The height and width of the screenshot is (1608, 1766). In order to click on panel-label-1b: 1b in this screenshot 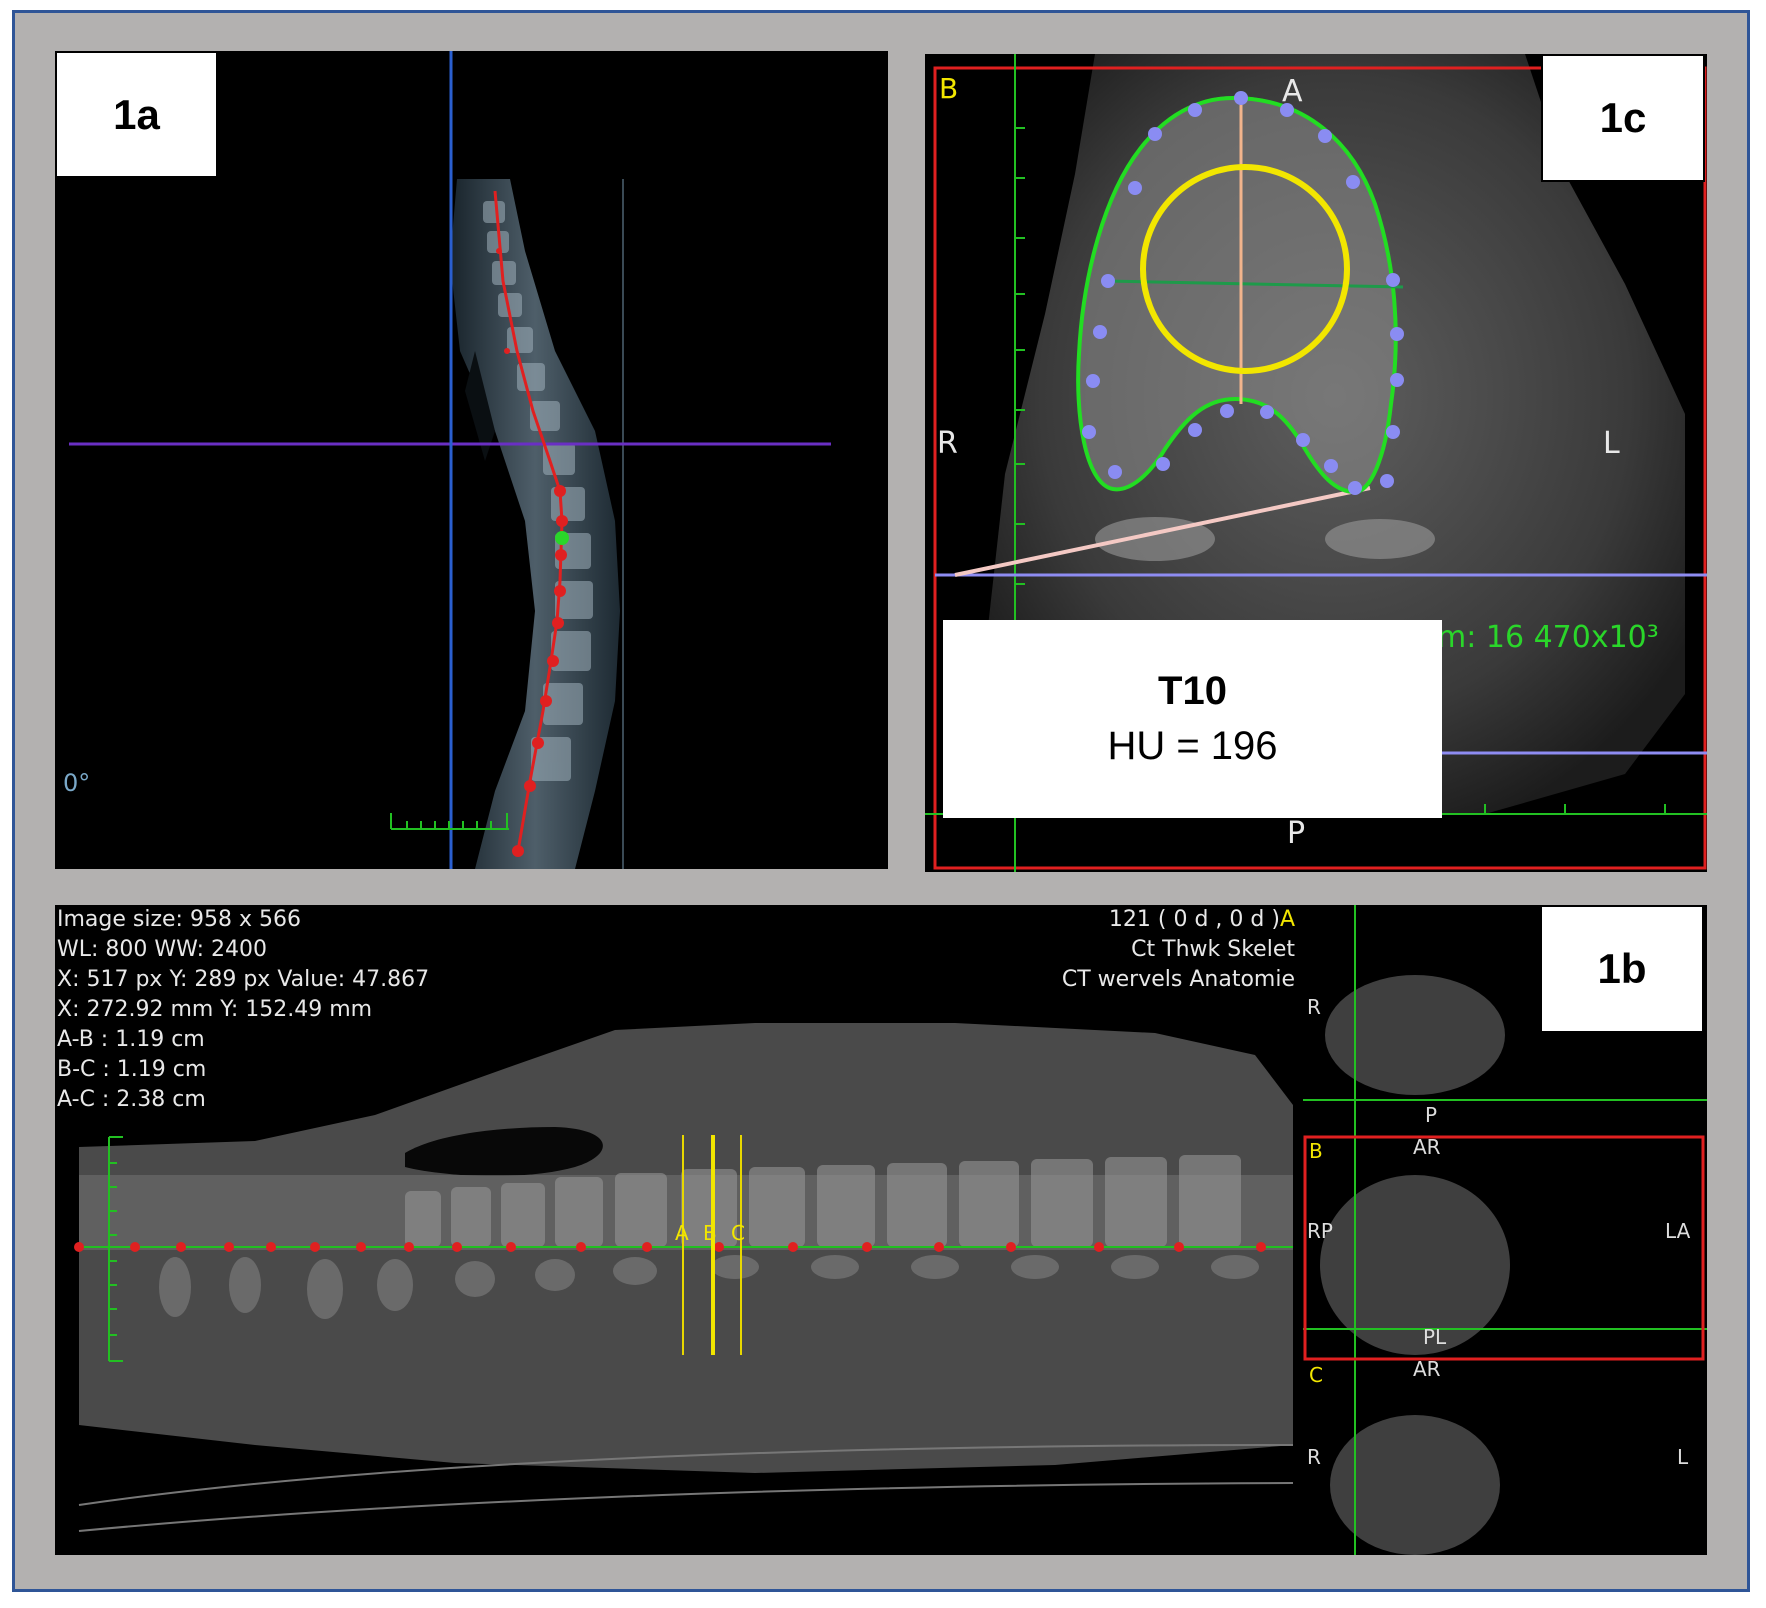, I will do `click(1622, 969)`.